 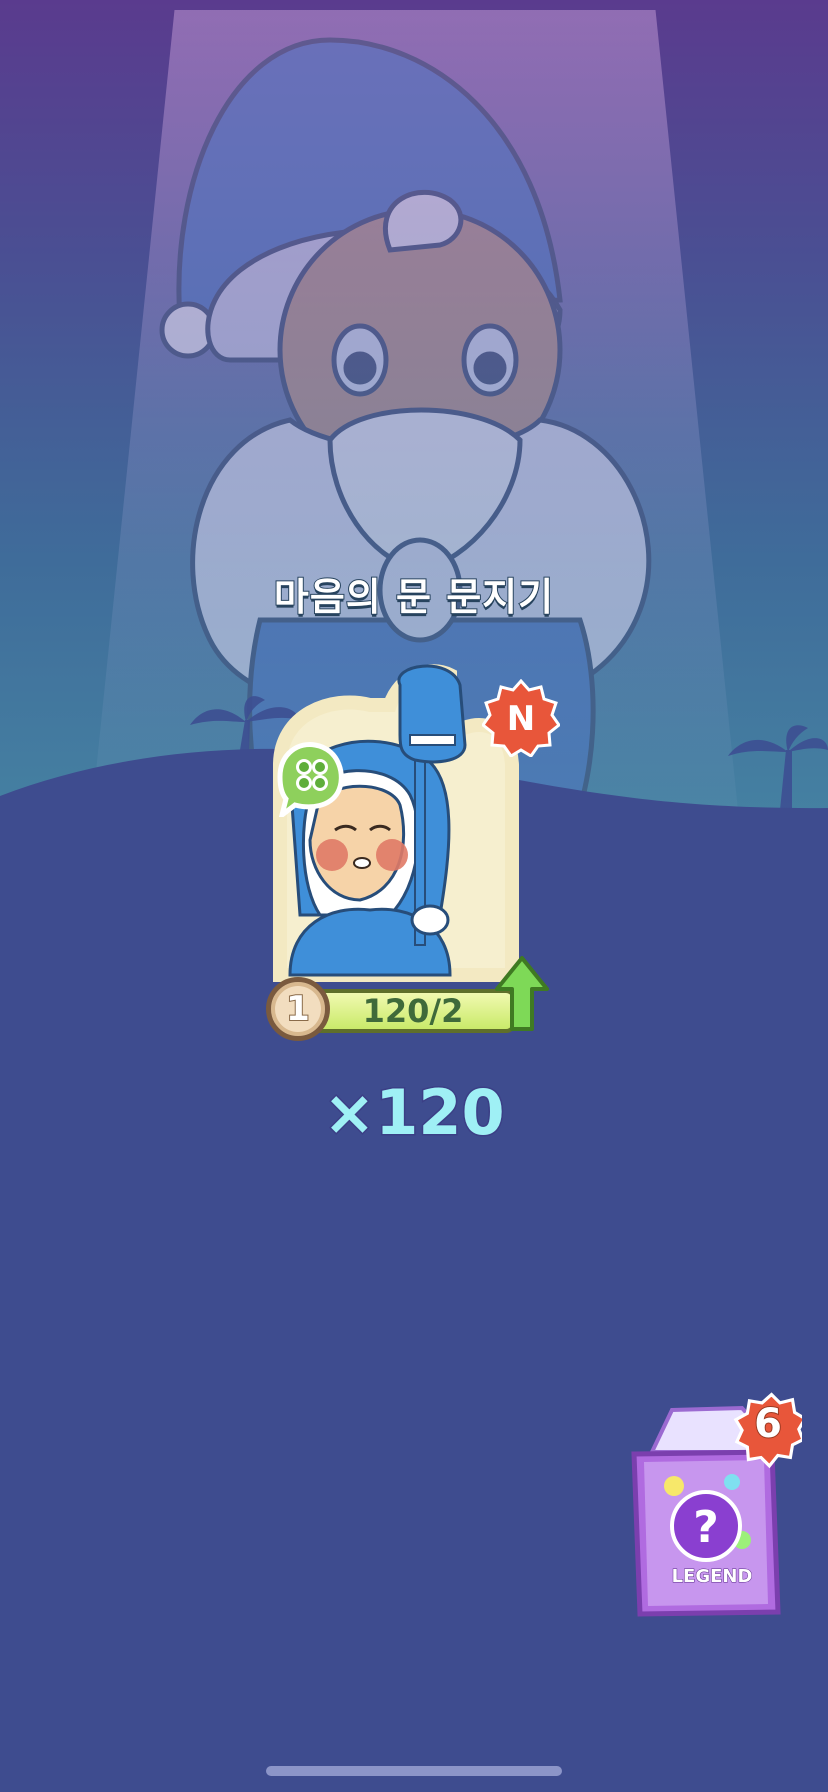 I want to click on level-badge: 1, so click(x=298, y=1009).